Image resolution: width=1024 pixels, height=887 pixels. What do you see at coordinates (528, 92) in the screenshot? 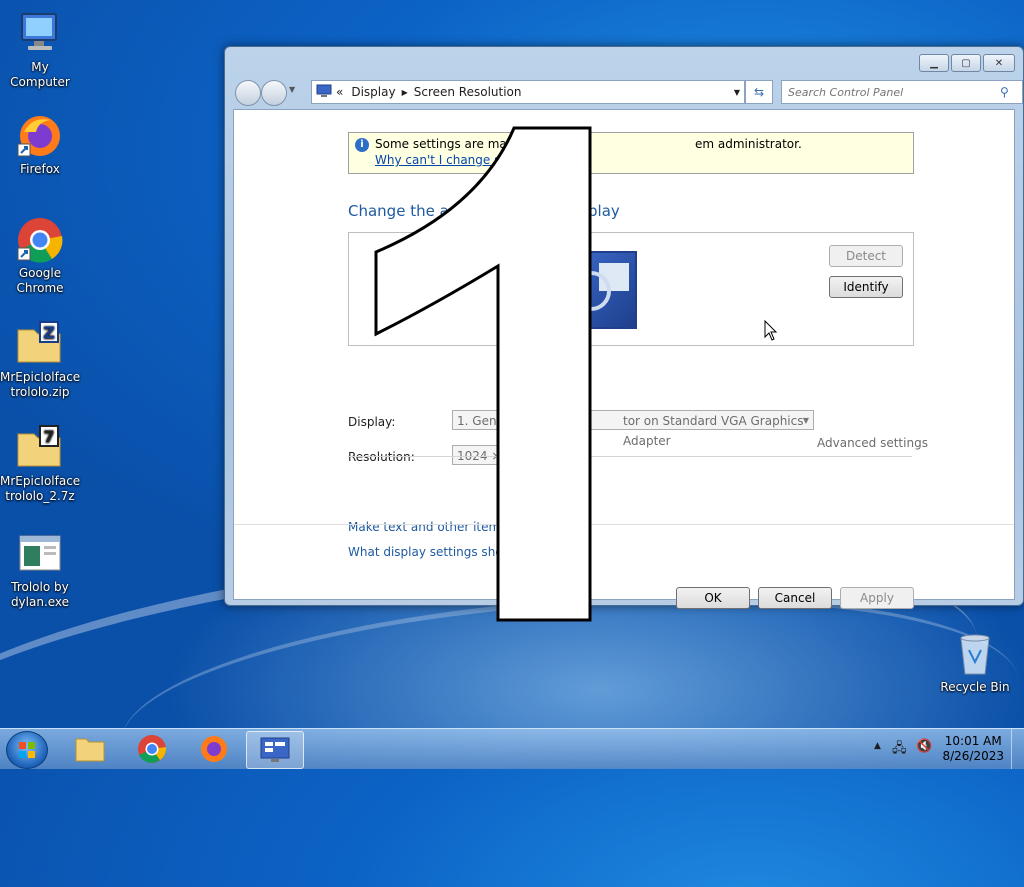
I see `address-bar: « Display ▶ Screen Resolution ▼` at bounding box center [528, 92].